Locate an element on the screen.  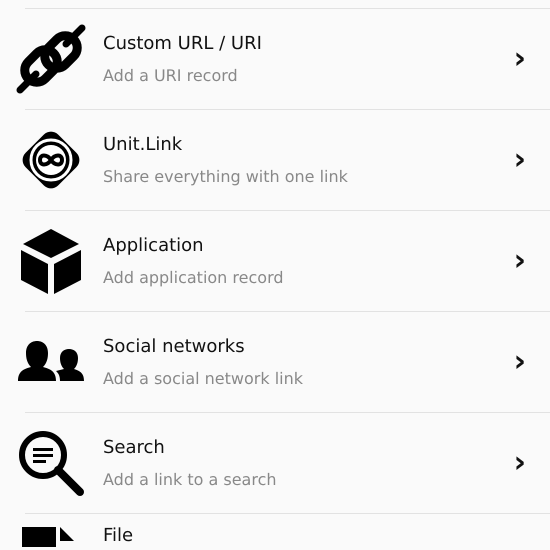
list-item: File is located at coordinates (275, 531).